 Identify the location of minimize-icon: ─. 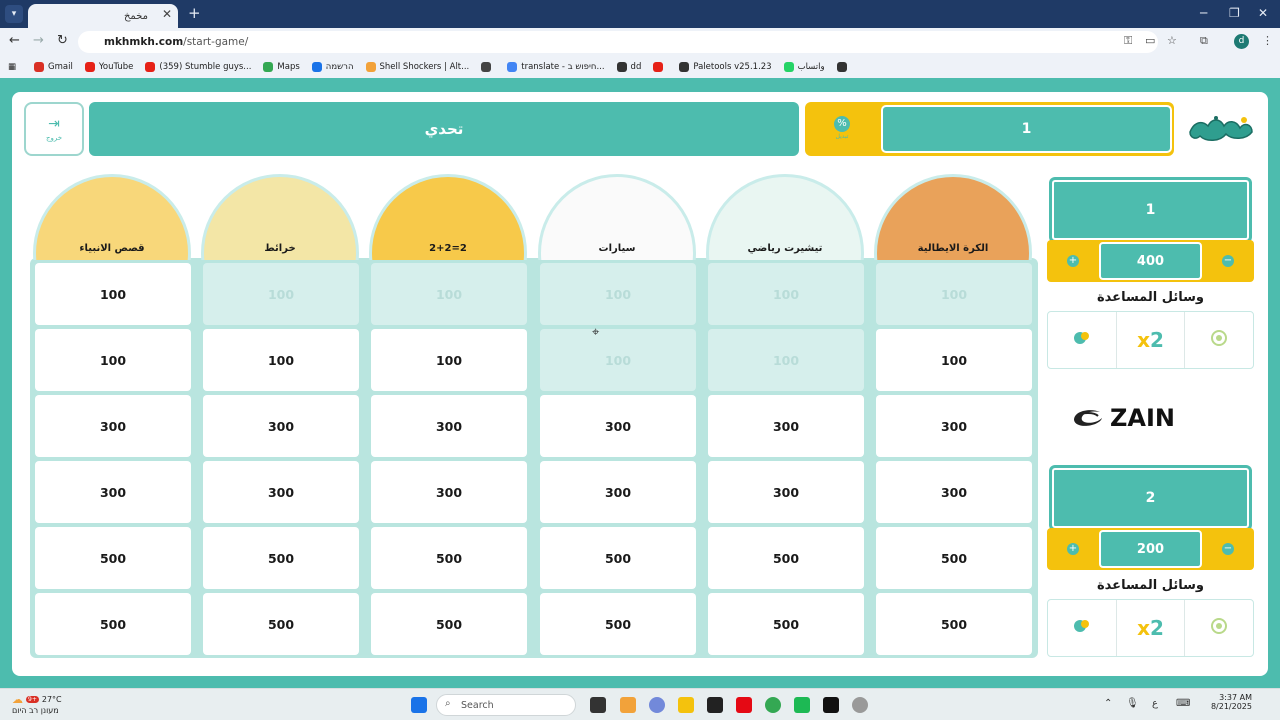
(1203, 13).